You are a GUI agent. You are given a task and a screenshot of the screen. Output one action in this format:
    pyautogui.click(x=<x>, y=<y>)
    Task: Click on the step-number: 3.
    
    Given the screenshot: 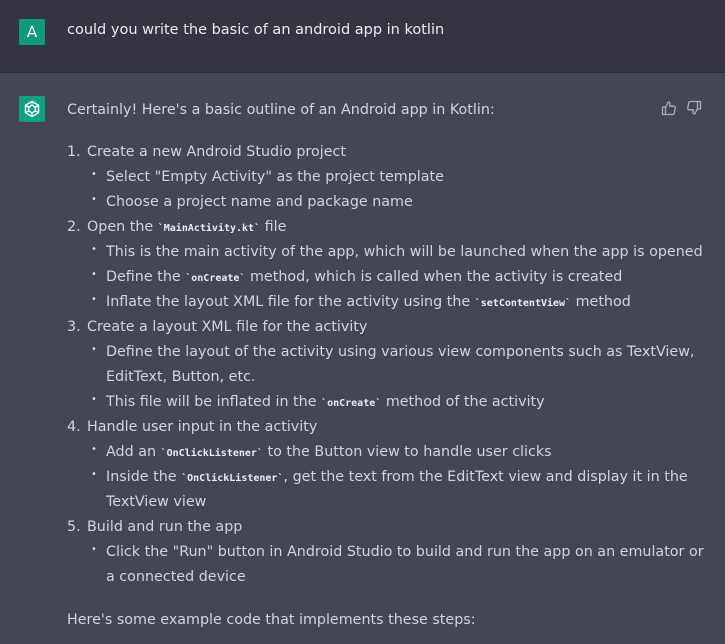 What is the action you would take?
    pyautogui.click(x=74, y=327)
    